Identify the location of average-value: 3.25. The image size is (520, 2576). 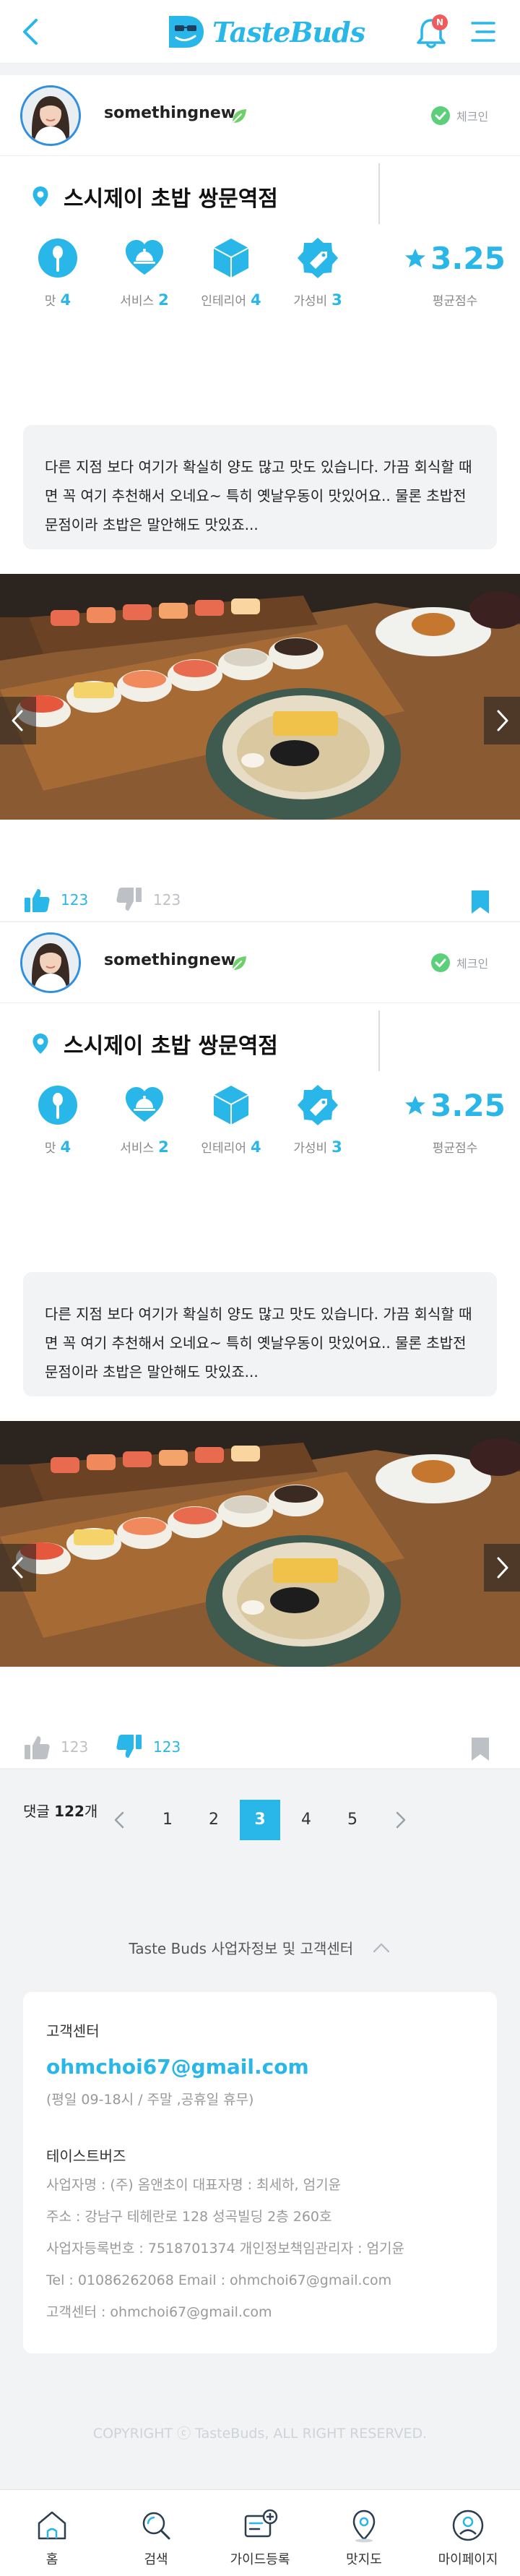
(468, 1105).